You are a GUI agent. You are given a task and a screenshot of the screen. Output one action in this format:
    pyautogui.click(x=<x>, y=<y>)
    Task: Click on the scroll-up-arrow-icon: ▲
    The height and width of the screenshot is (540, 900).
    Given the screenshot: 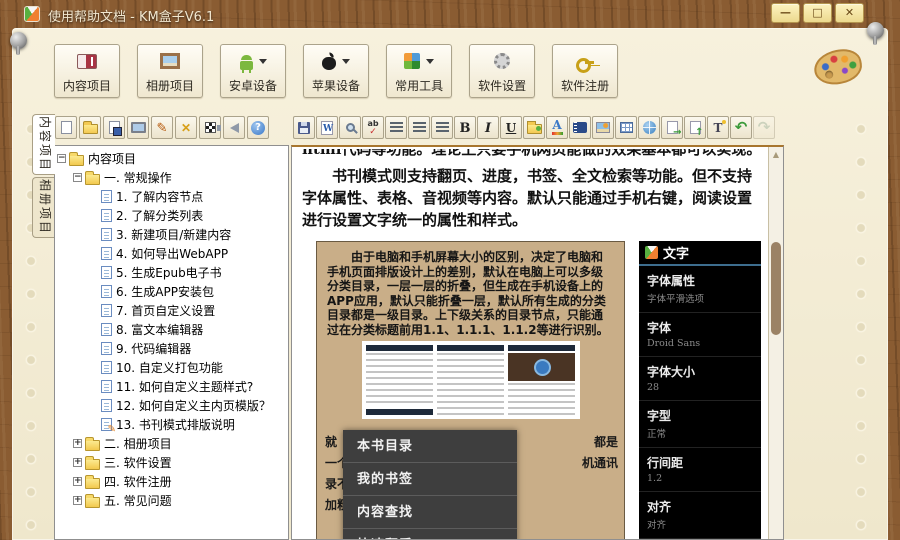 What is the action you would take?
    pyautogui.click(x=776, y=154)
    